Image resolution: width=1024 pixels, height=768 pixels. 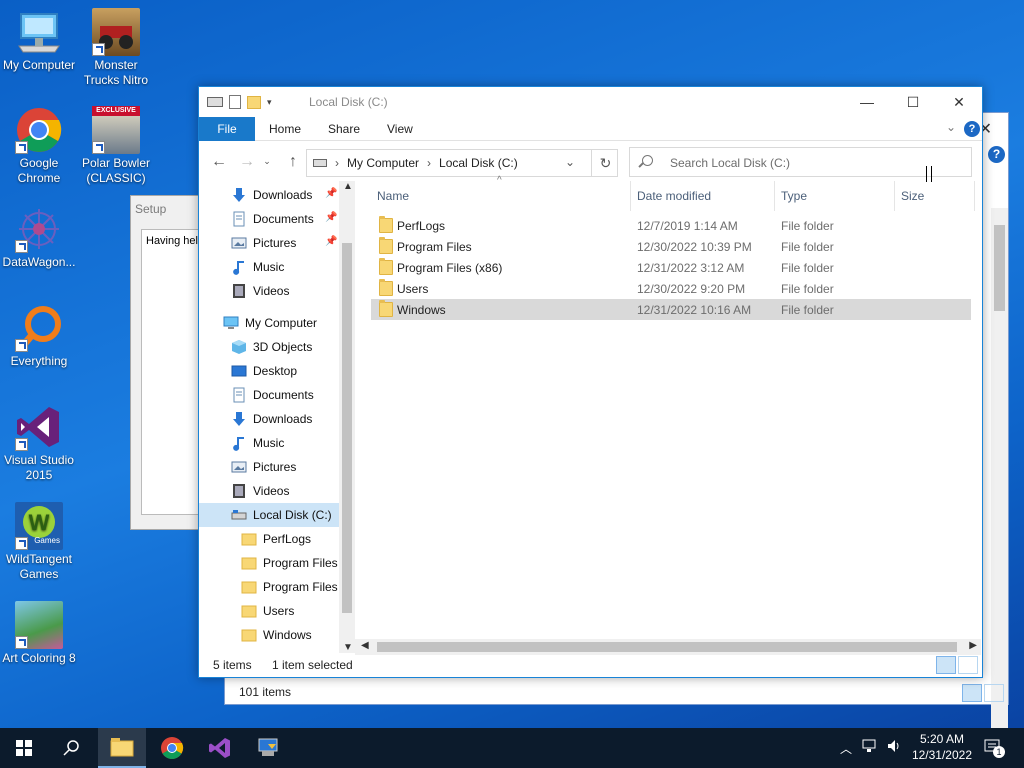 What do you see at coordinates (24, 748) in the screenshot?
I see `start-button` at bounding box center [24, 748].